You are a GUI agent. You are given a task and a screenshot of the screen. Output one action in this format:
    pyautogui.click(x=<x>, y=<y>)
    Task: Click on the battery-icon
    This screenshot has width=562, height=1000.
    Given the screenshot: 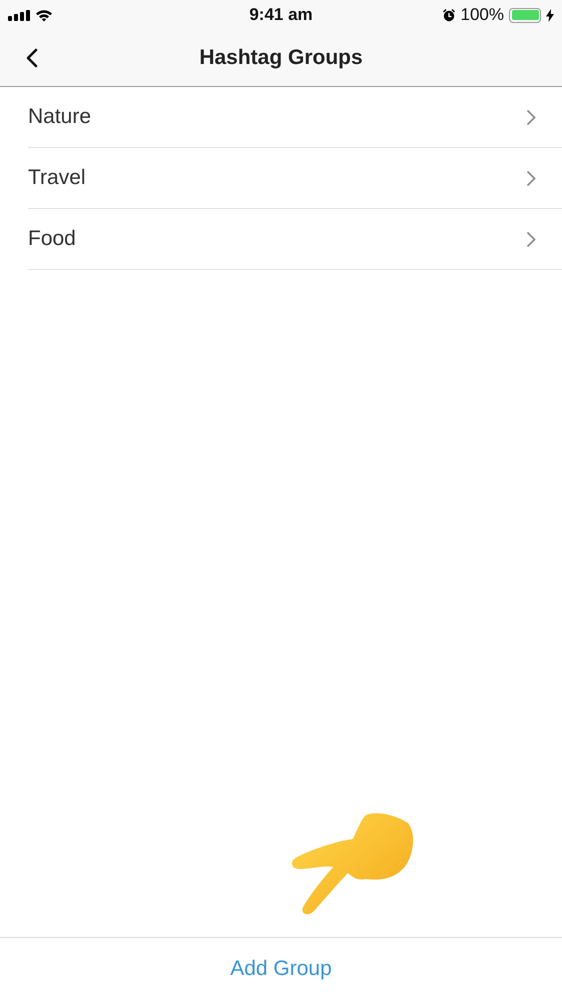 What is the action you would take?
    pyautogui.click(x=525, y=15)
    